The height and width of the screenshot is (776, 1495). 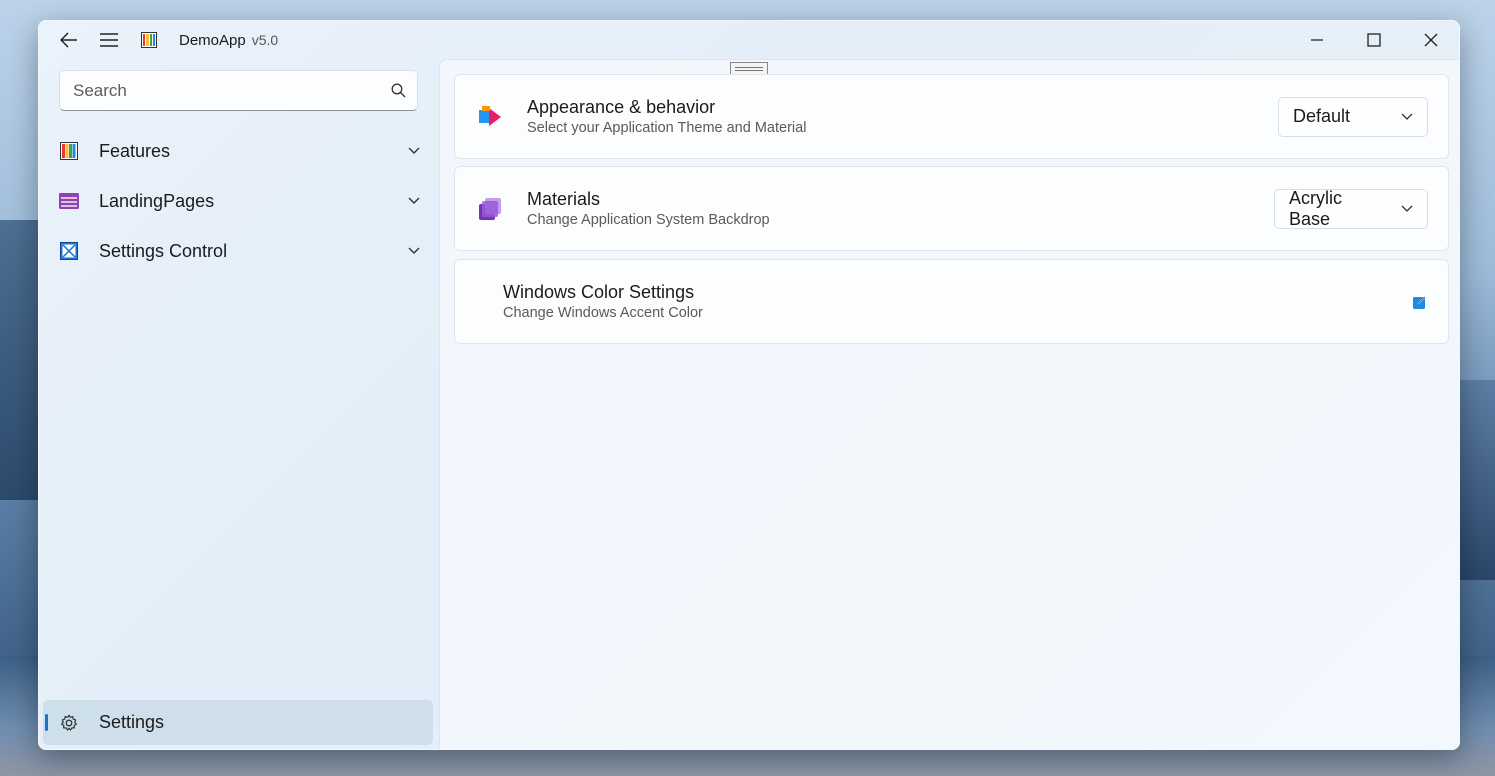 I want to click on maximize-button, so click(x=1373, y=40).